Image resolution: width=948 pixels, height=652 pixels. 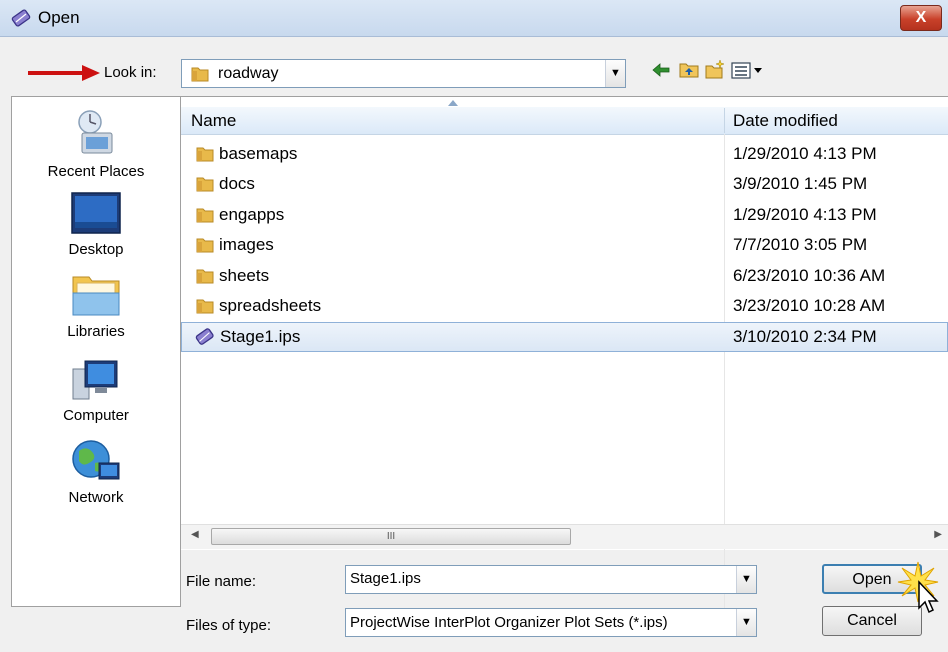 What do you see at coordinates (800, 183) in the screenshot?
I see `file-date: 3/9/2010 1:45 PM` at bounding box center [800, 183].